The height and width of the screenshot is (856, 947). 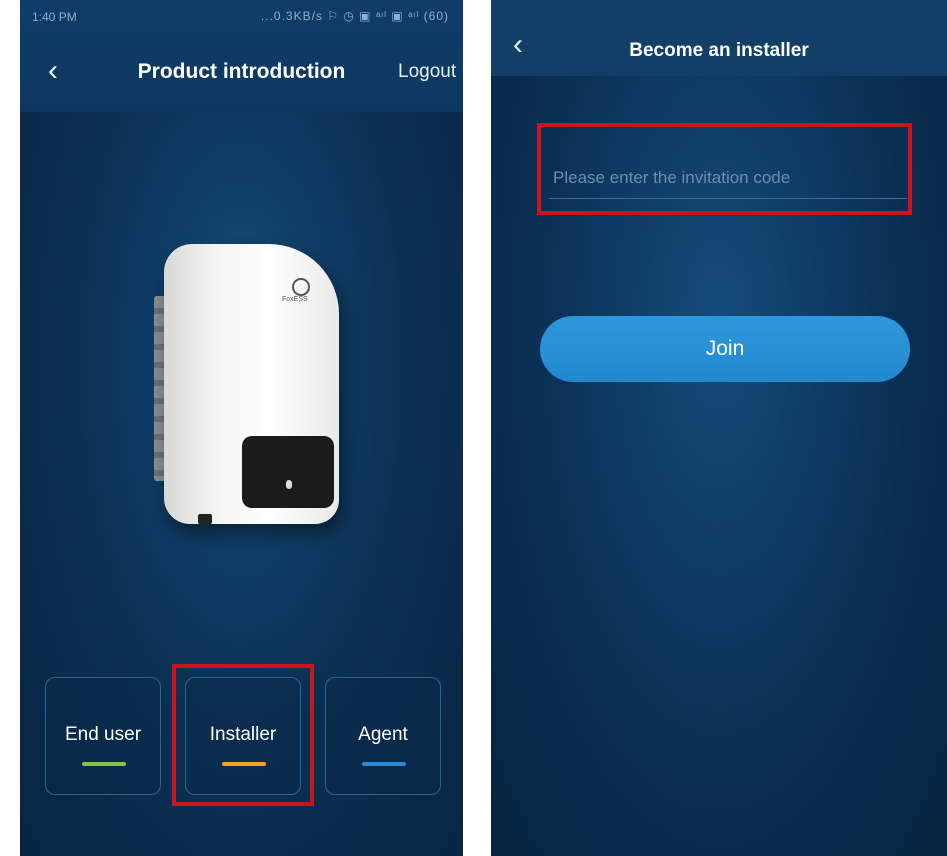 What do you see at coordinates (249, 389) in the screenshot?
I see `inverter-product-image: FoxESS` at bounding box center [249, 389].